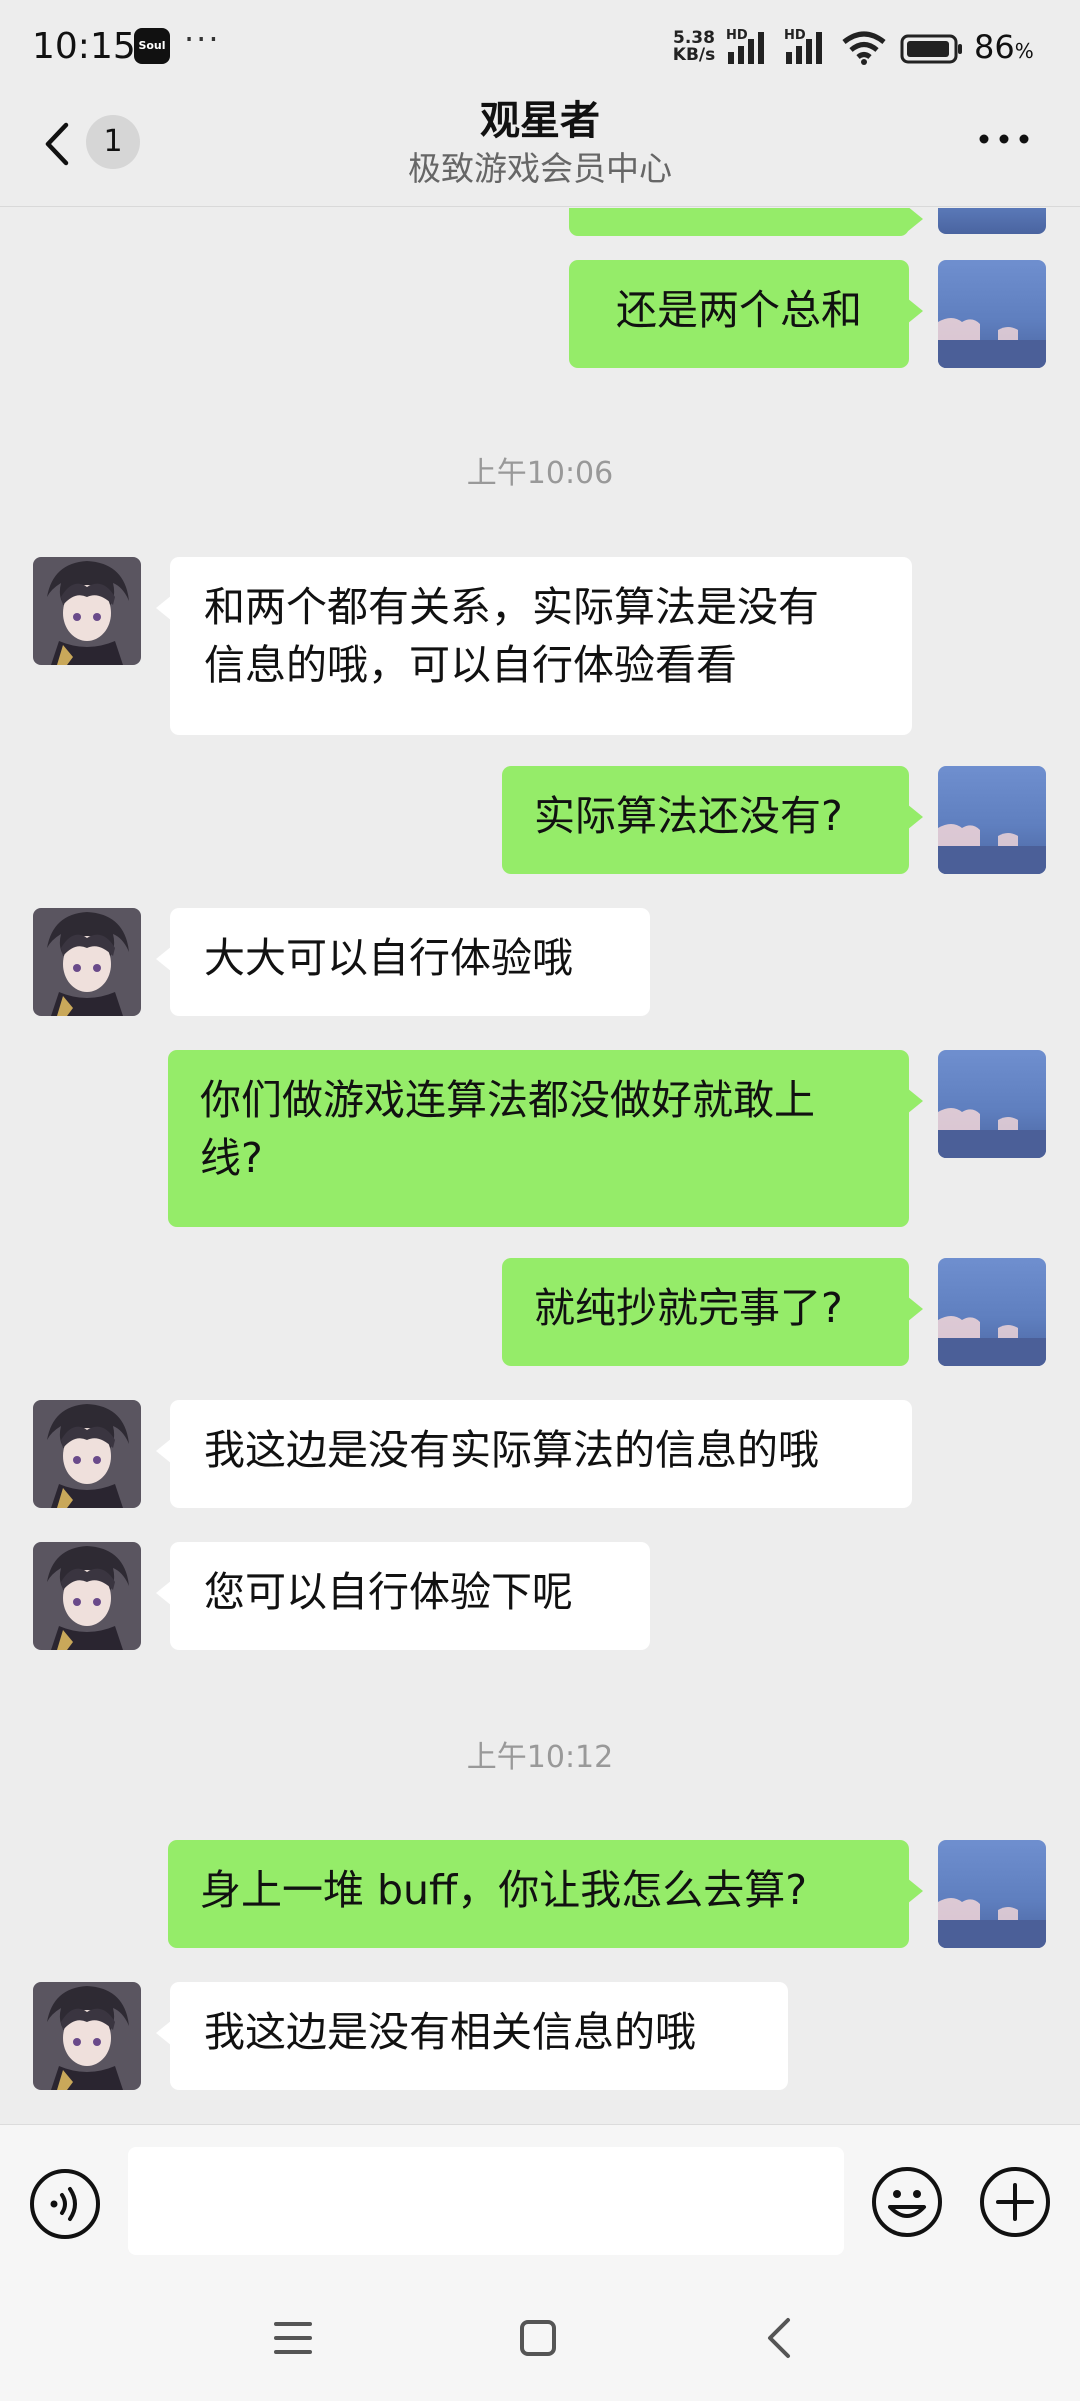 This screenshot has height=2401, width=1080. I want to click on message-bubble-outgoing: 实际算法还没有?, so click(712, 820).